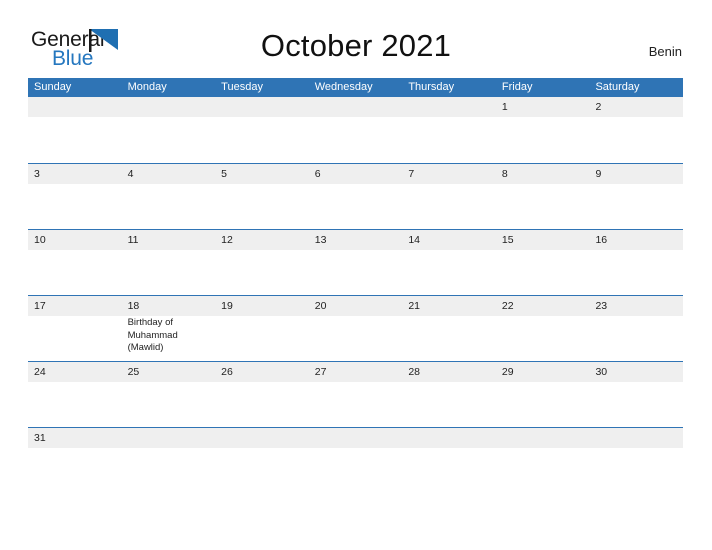 The width and height of the screenshot is (712, 550). What do you see at coordinates (75, 394) in the screenshot?
I see `calendar-day-cell: 24` at bounding box center [75, 394].